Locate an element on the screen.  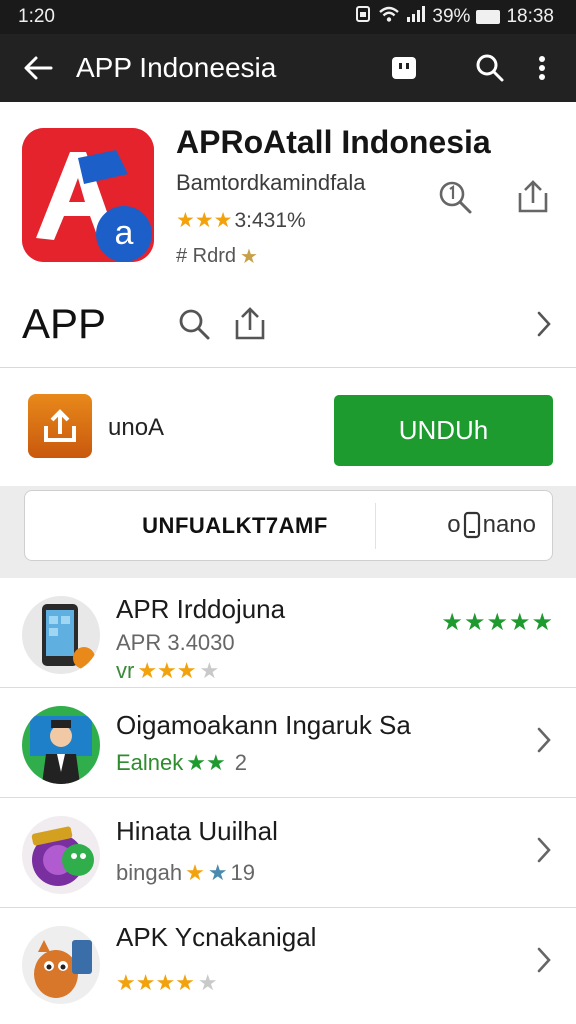
section-header: APP is located at coordinates (288, 328).